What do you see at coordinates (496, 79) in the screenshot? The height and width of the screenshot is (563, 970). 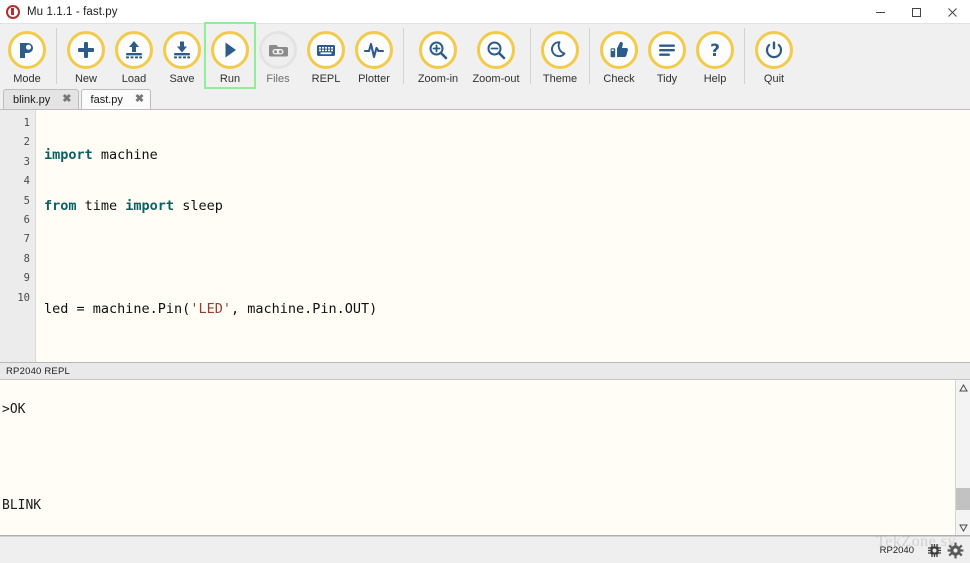 I see `toolbar-label-zoom-out: Zoom-out` at bounding box center [496, 79].